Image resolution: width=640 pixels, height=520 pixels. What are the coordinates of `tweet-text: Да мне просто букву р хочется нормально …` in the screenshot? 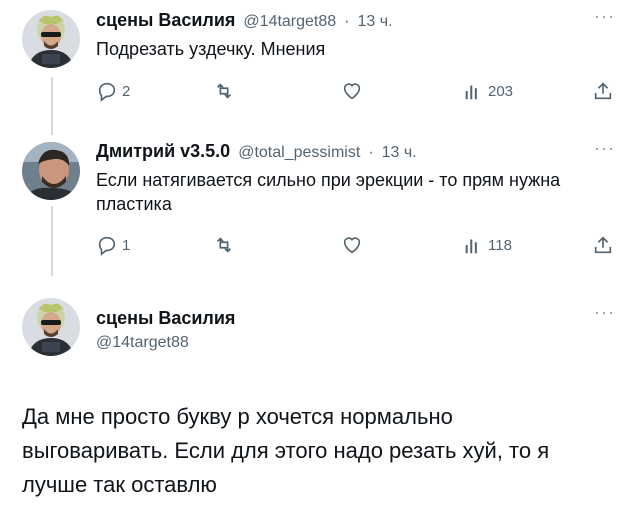 It's located at (286, 450).